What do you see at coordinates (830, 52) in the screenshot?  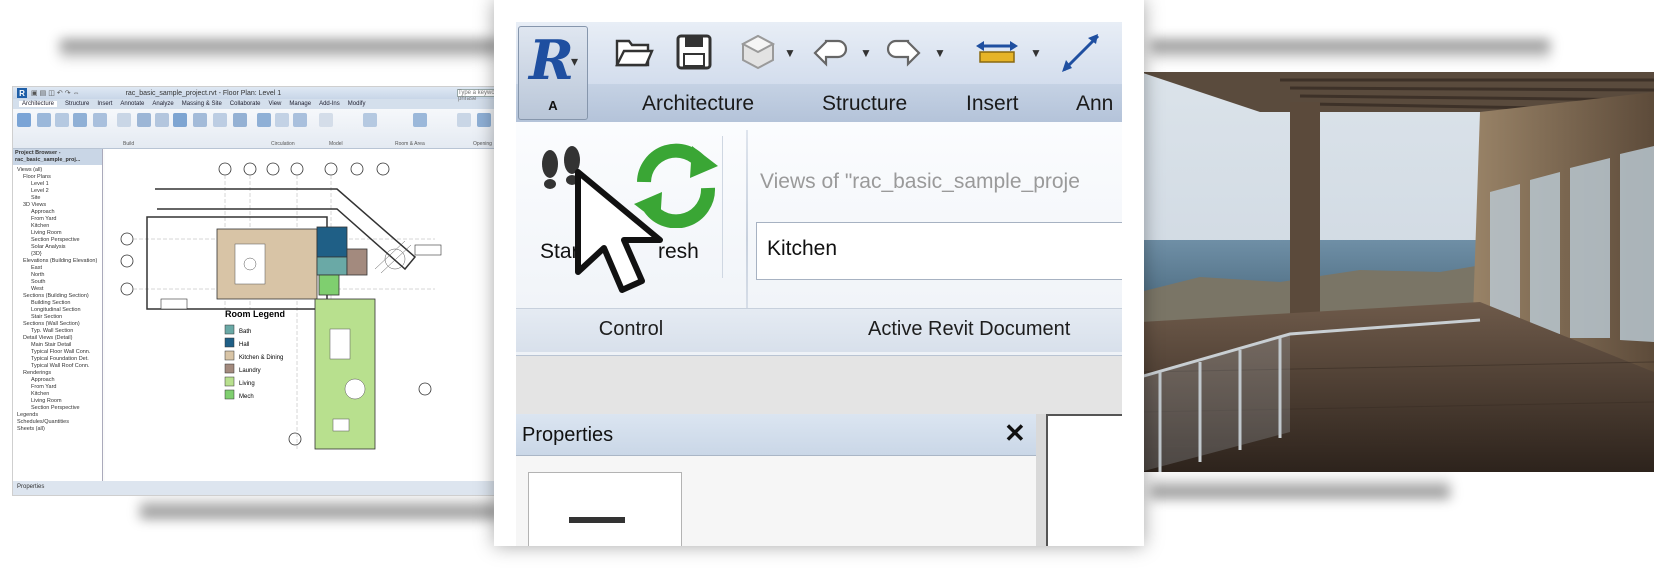 I see `undo-icon` at bounding box center [830, 52].